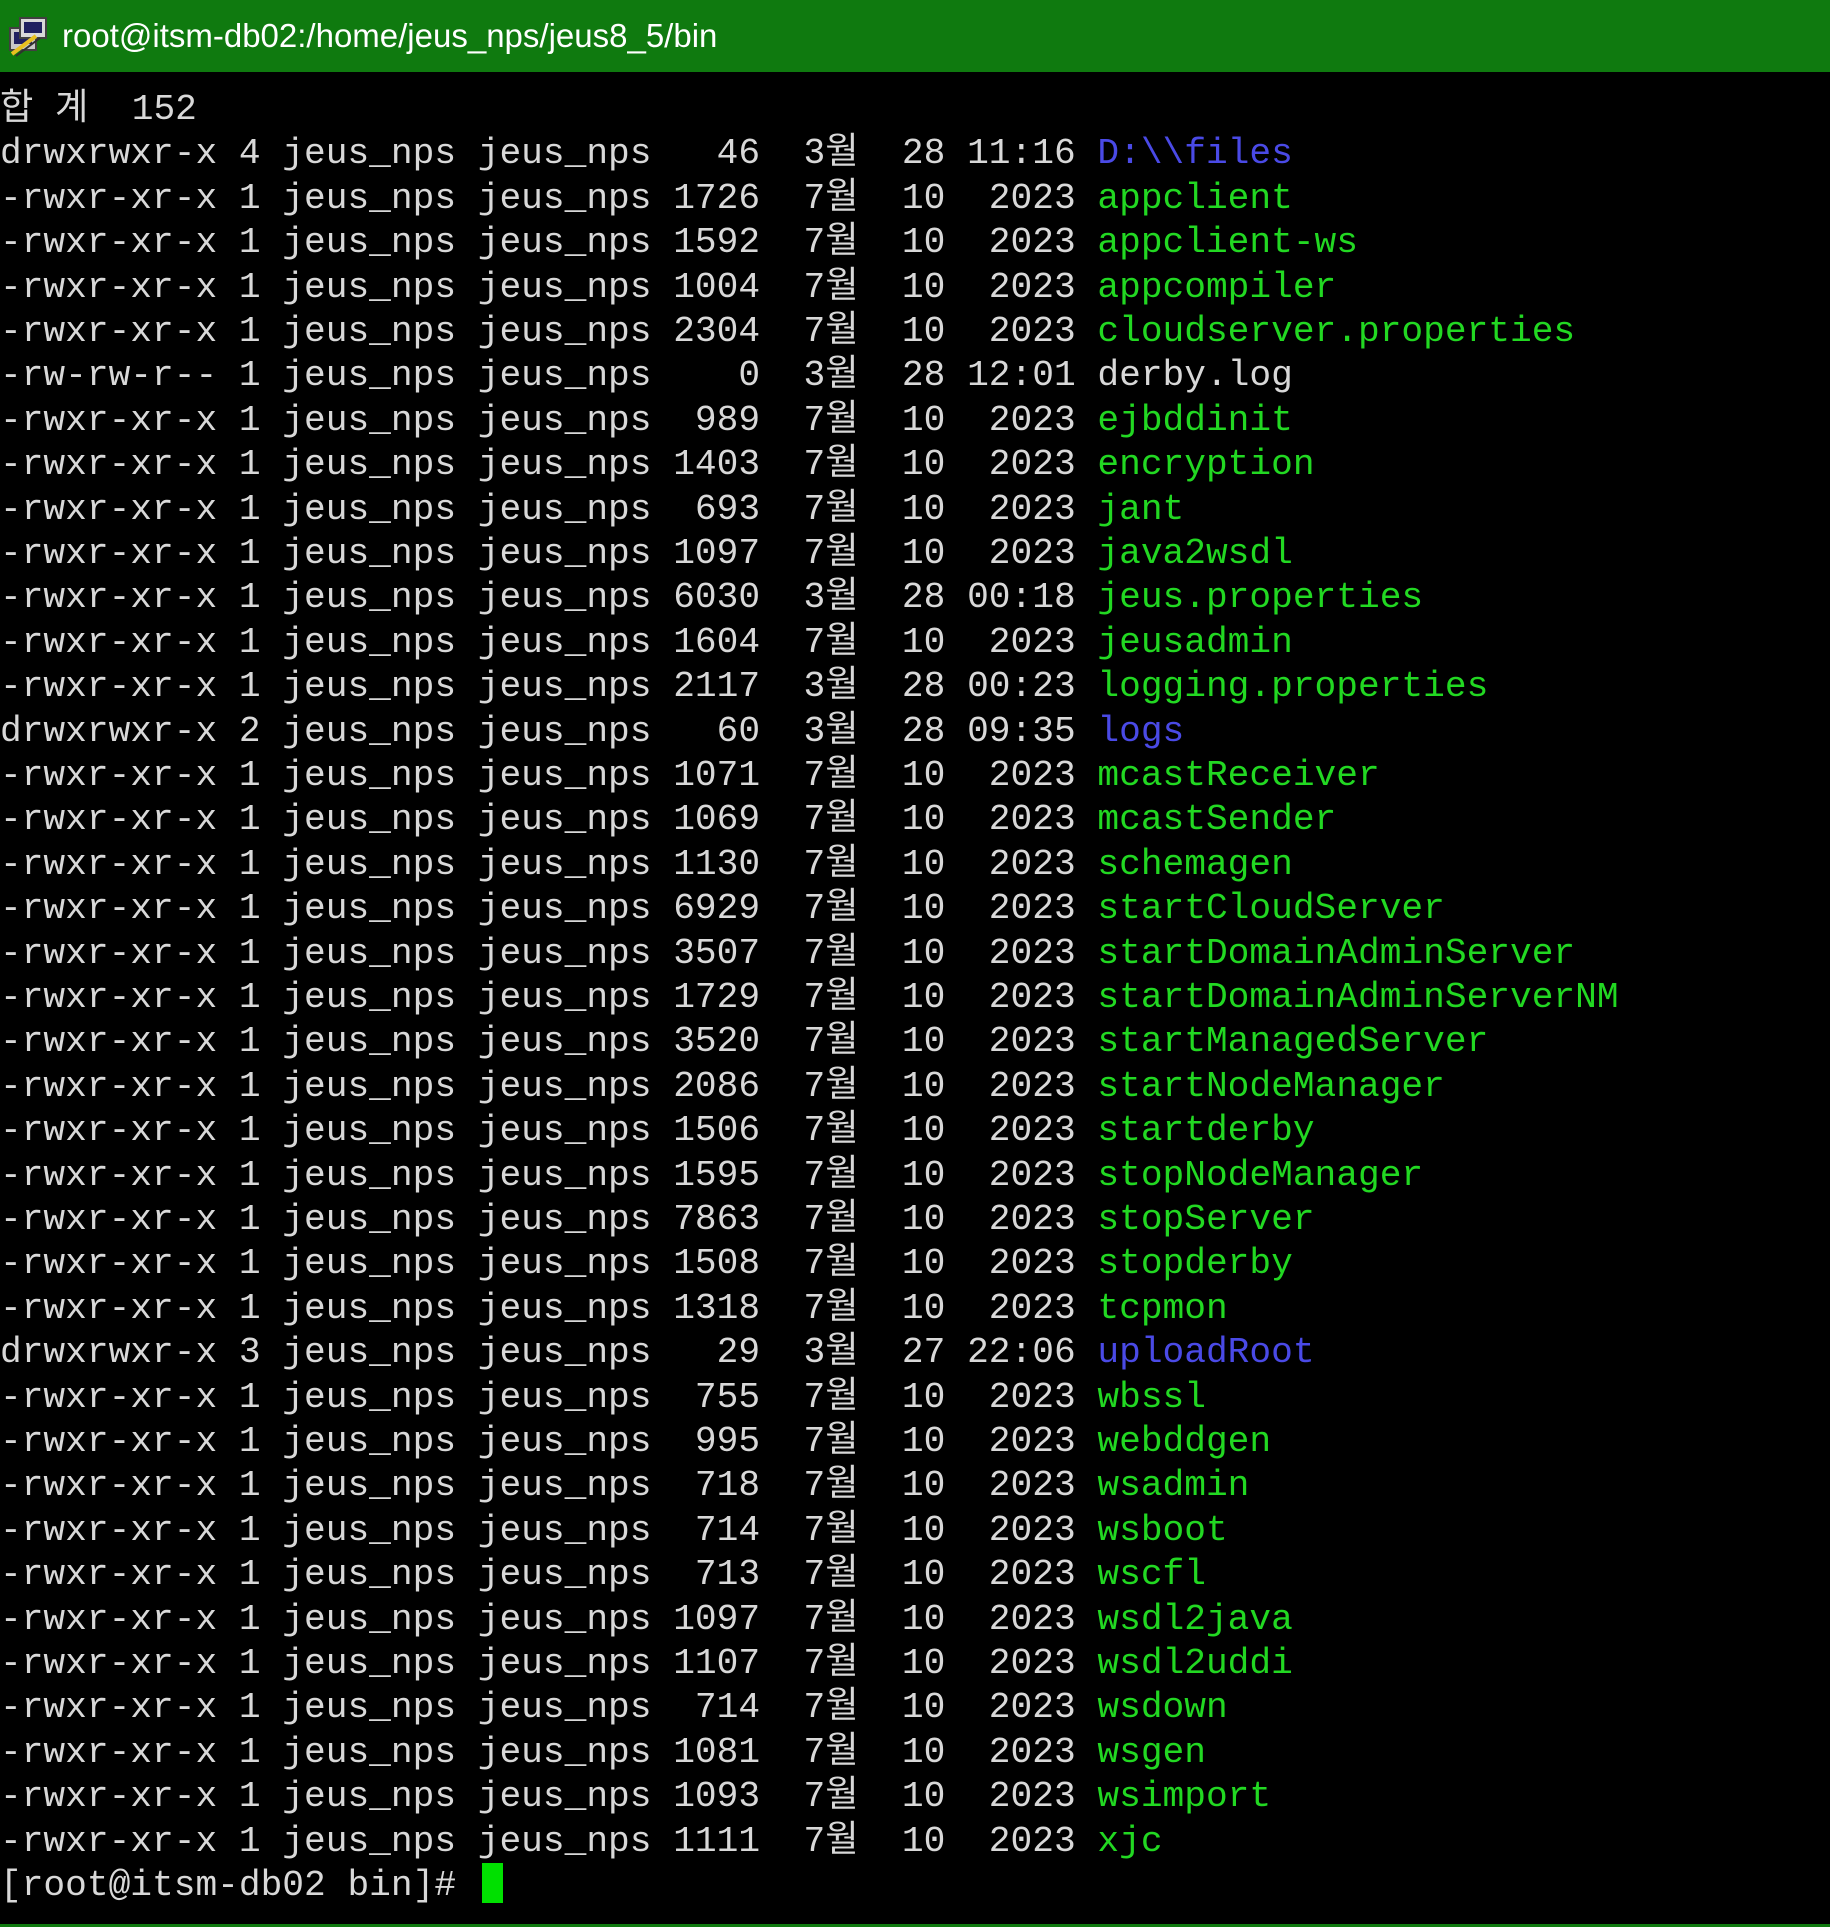 This screenshot has width=1830, height=1927. What do you see at coordinates (1162, 1708) in the screenshot?
I see `file-name: wsdown` at bounding box center [1162, 1708].